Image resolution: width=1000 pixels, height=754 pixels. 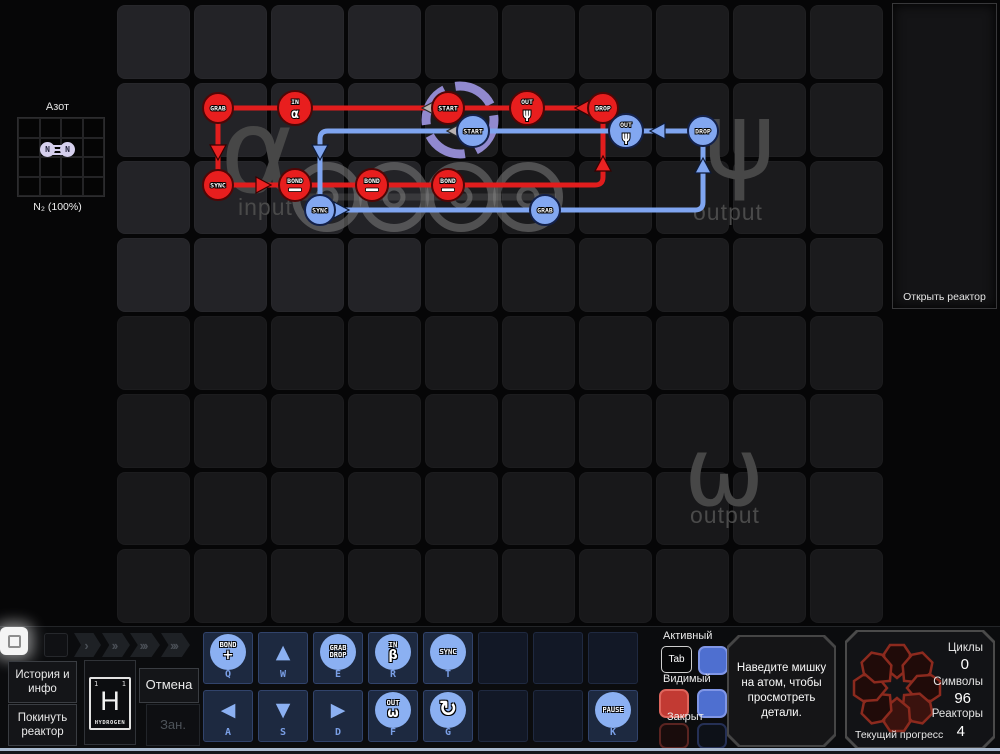 What do you see at coordinates (145, 645) in the screenshot?
I see `speed-button-3: ›››` at bounding box center [145, 645].